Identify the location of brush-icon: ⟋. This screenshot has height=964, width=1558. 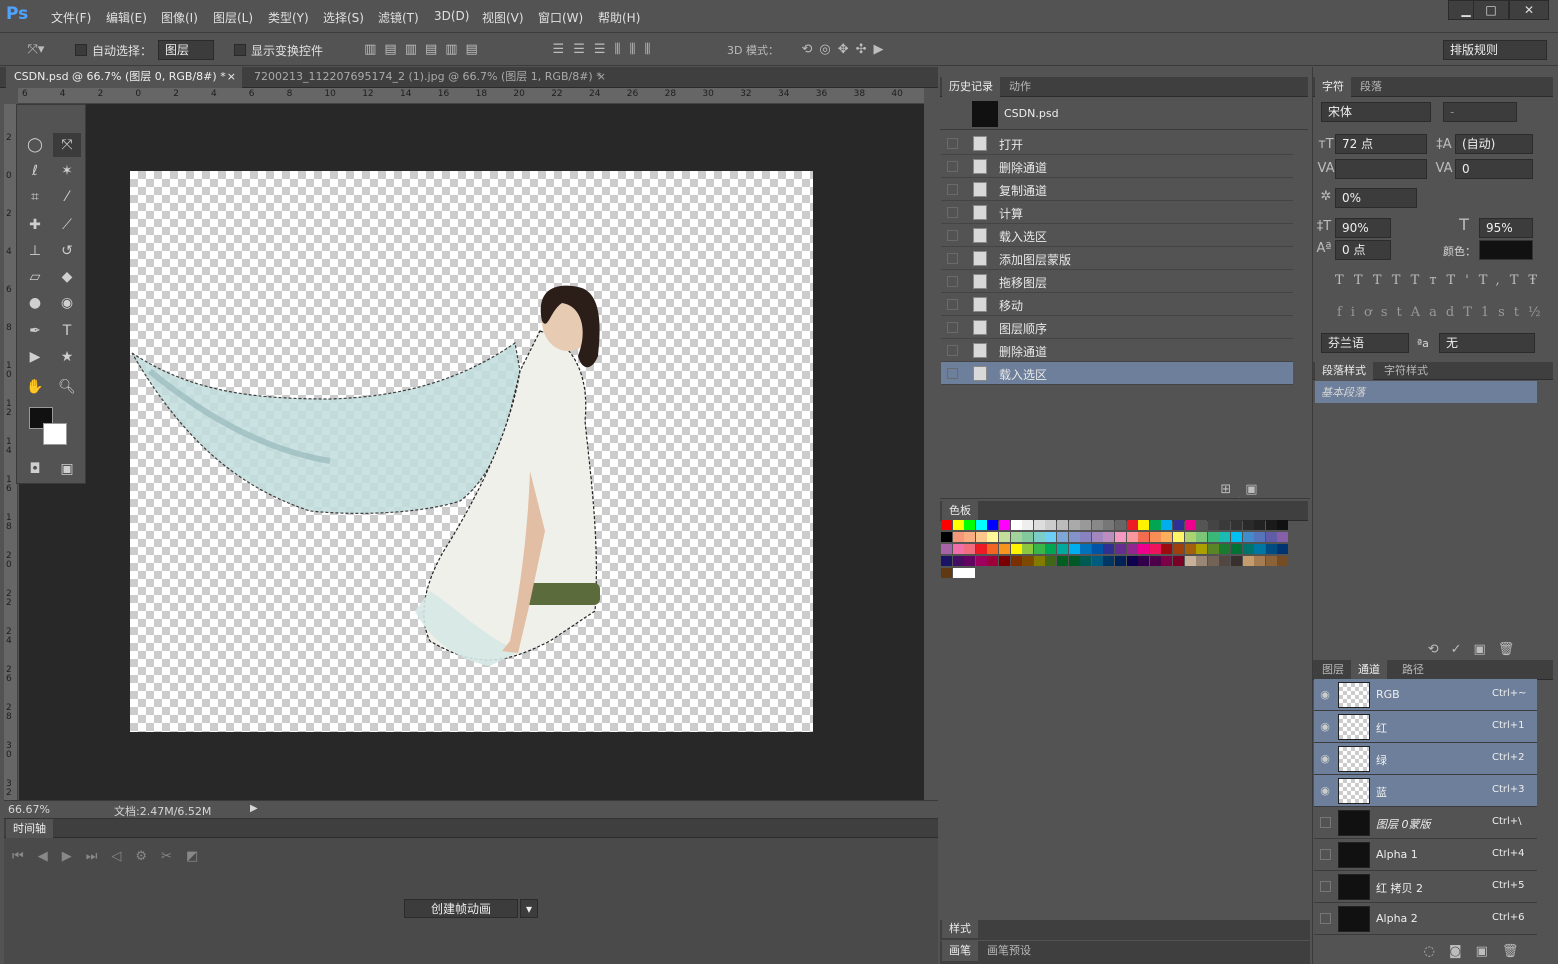
(67, 225).